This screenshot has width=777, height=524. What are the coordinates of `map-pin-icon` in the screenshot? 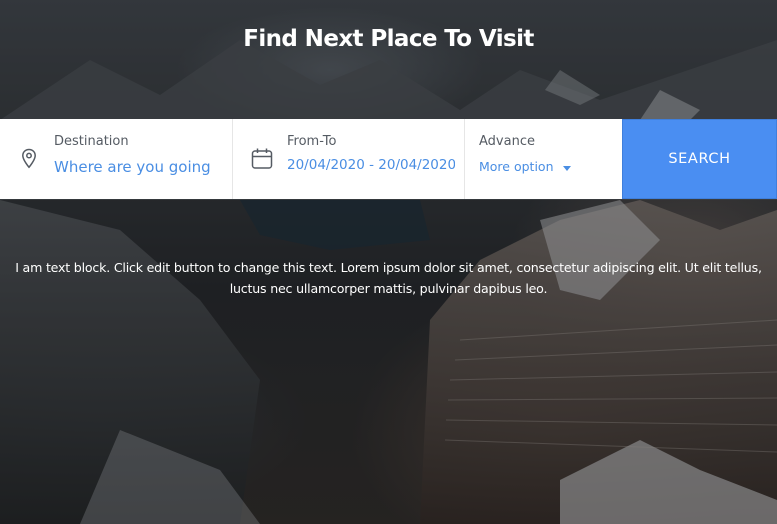 It's located at (29, 159).